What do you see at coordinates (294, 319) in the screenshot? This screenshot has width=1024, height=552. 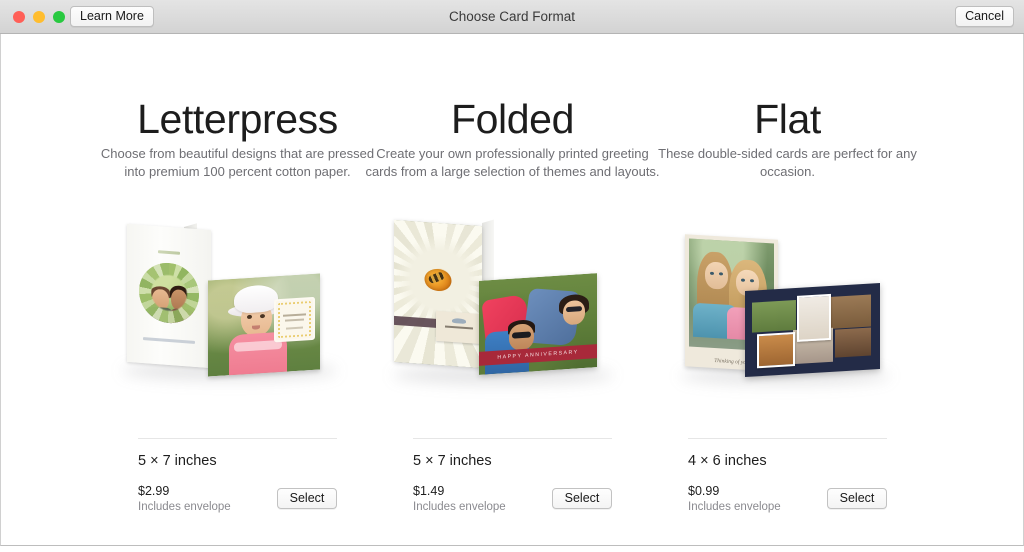 I see `card-note-panel` at bounding box center [294, 319].